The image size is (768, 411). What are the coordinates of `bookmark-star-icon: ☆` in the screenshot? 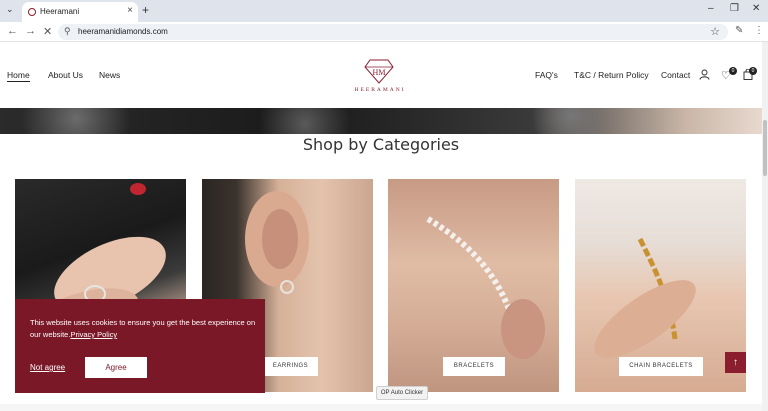 It's located at (715, 31).